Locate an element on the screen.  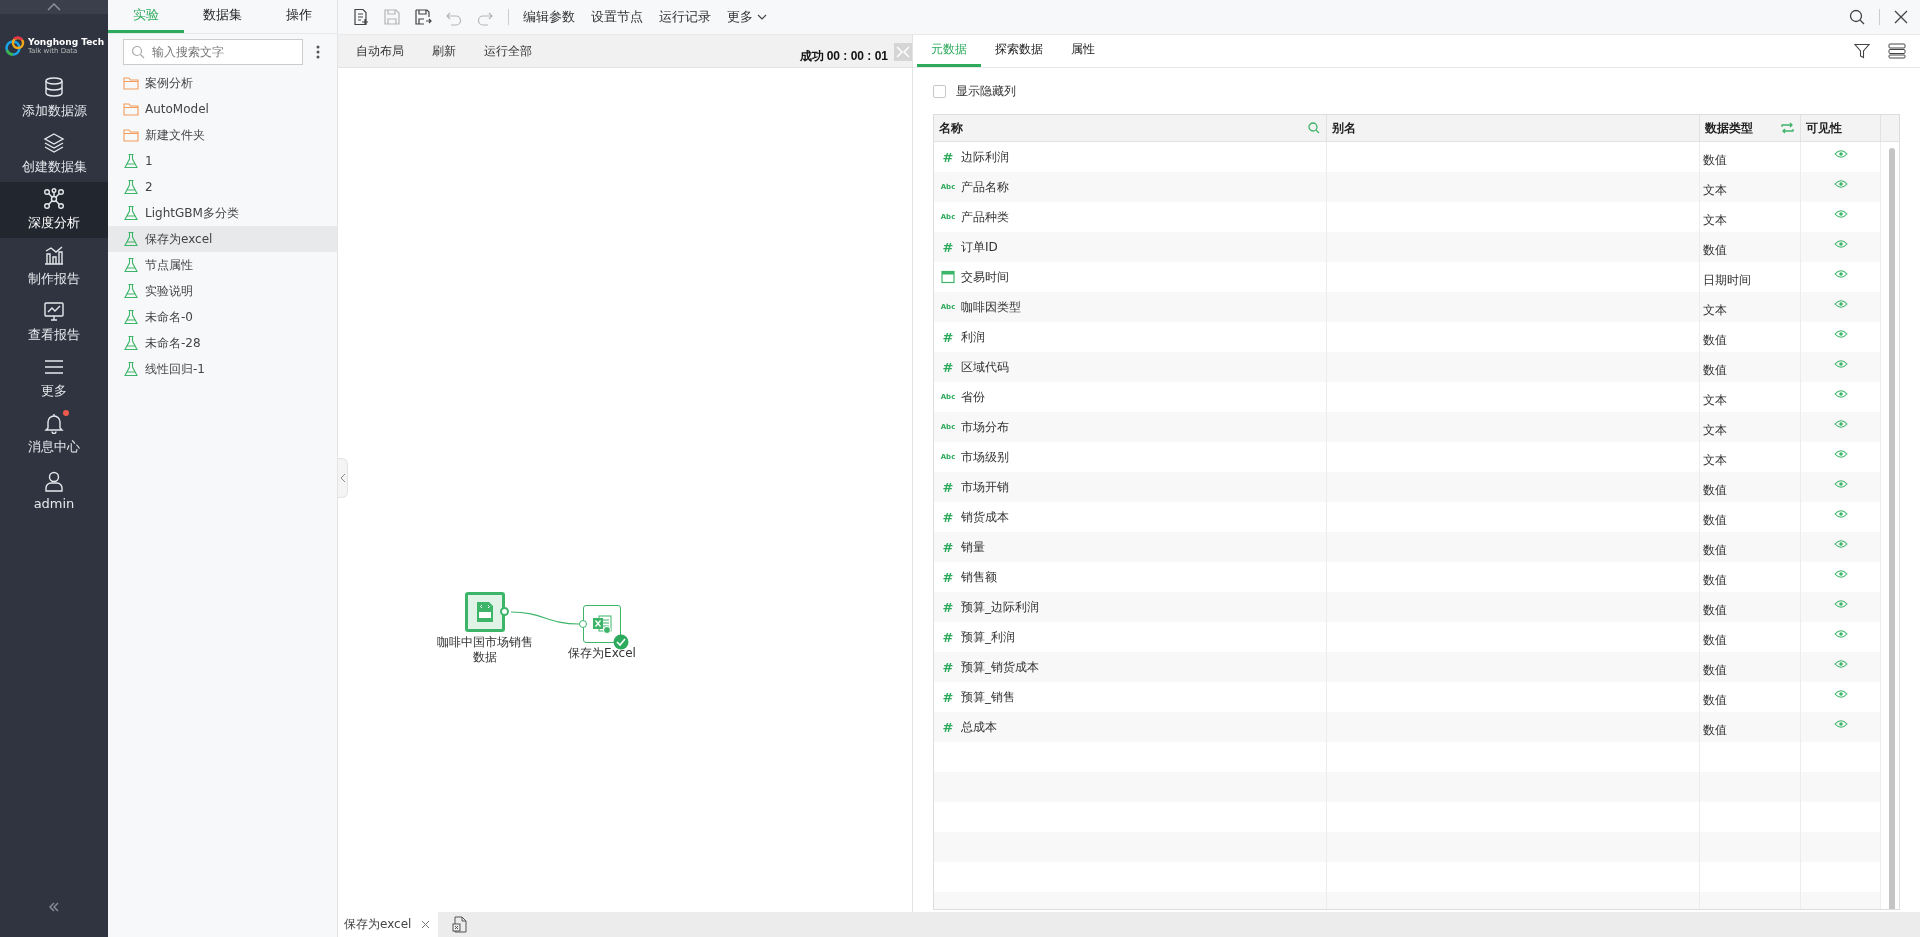
nav-item: 创建数据集 is located at coordinates (54, 154).